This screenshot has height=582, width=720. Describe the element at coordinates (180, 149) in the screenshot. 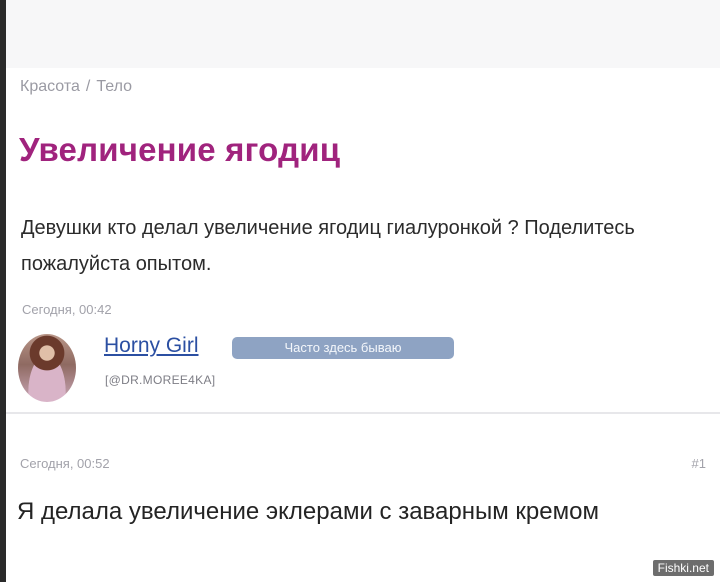

I see `page-title: Увеличение ягодиц` at that location.